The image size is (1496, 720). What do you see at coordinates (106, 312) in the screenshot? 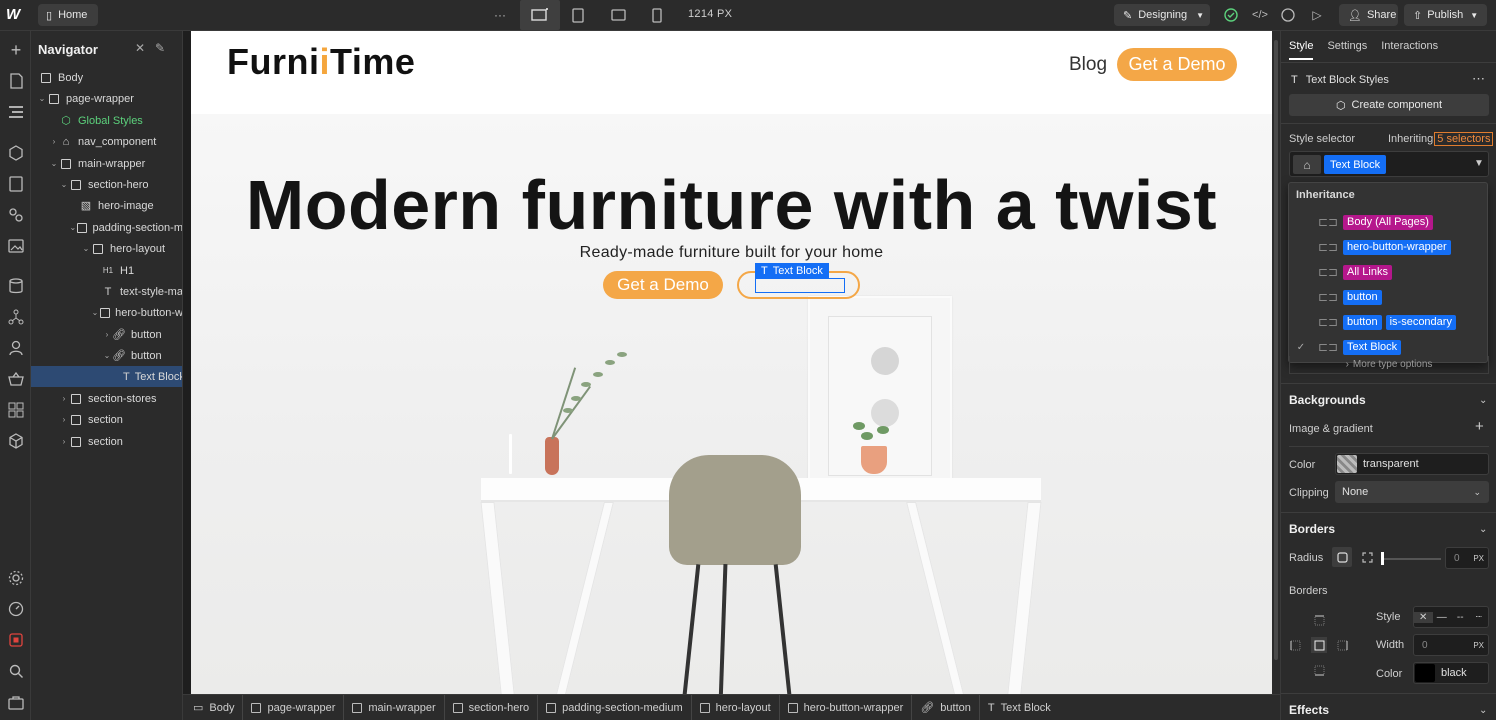
I see `tree-item: ⌄ hero-button-w` at bounding box center [106, 312].